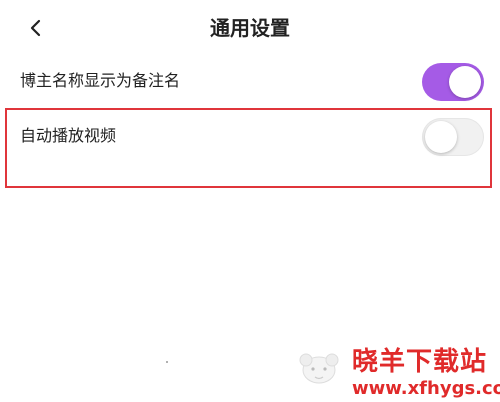  What do you see at coordinates (250, 137) in the screenshot?
I see `setting-row-autoplay-video: 自动播放视频` at bounding box center [250, 137].